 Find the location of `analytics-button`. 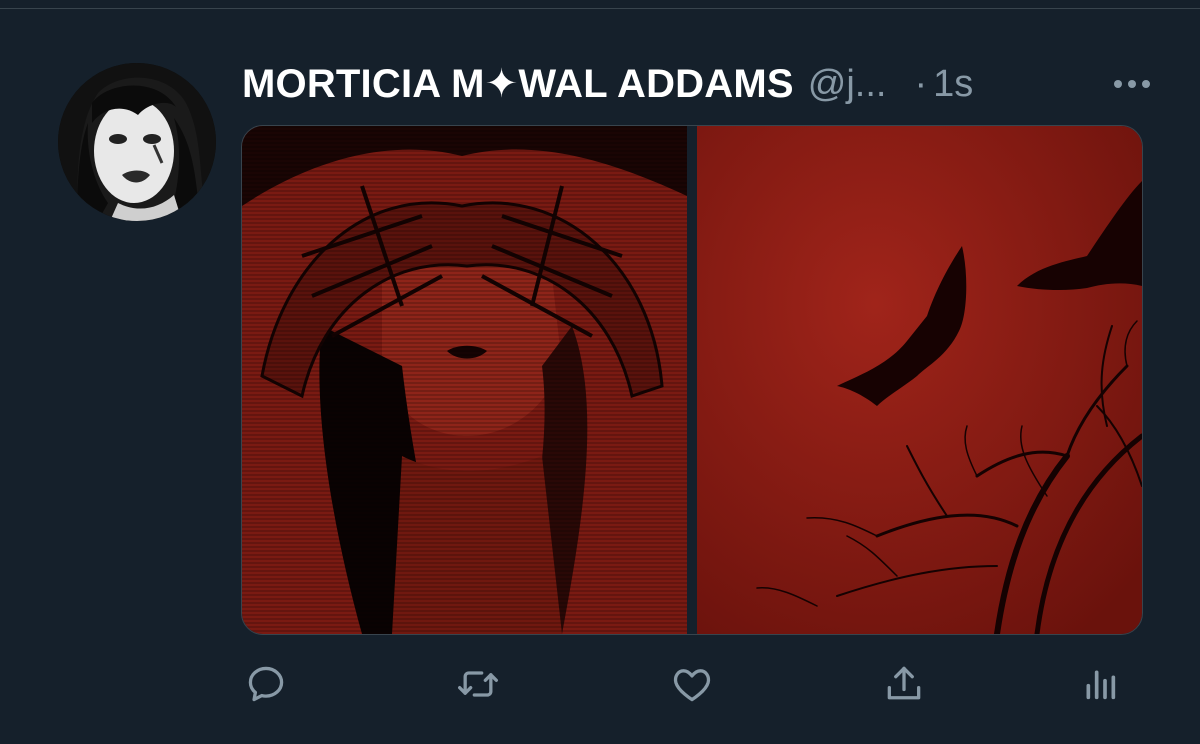

analytics-button is located at coordinates (1100, 684).